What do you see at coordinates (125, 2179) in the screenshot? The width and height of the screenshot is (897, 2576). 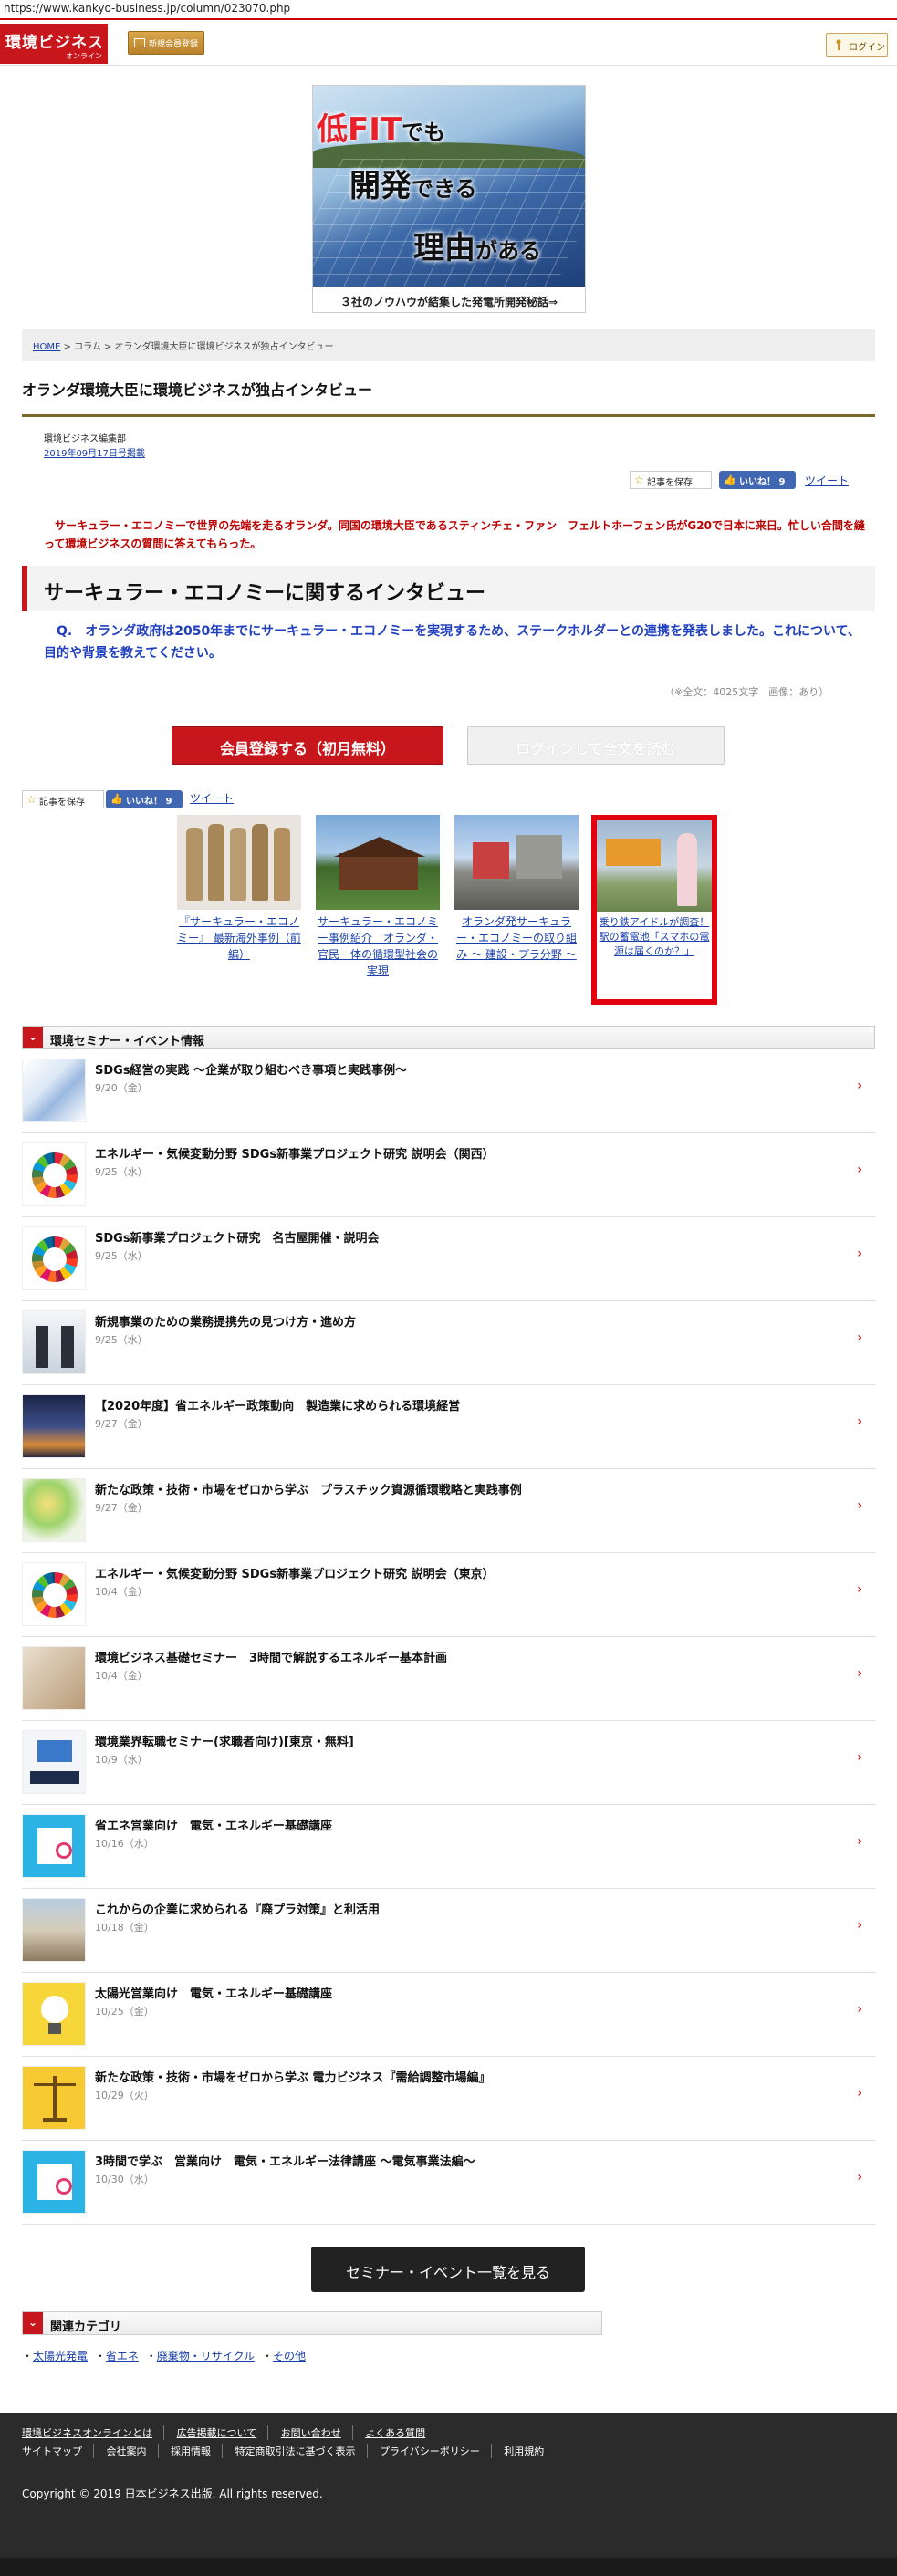 I see `event-date: 10/30（水）` at bounding box center [125, 2179].